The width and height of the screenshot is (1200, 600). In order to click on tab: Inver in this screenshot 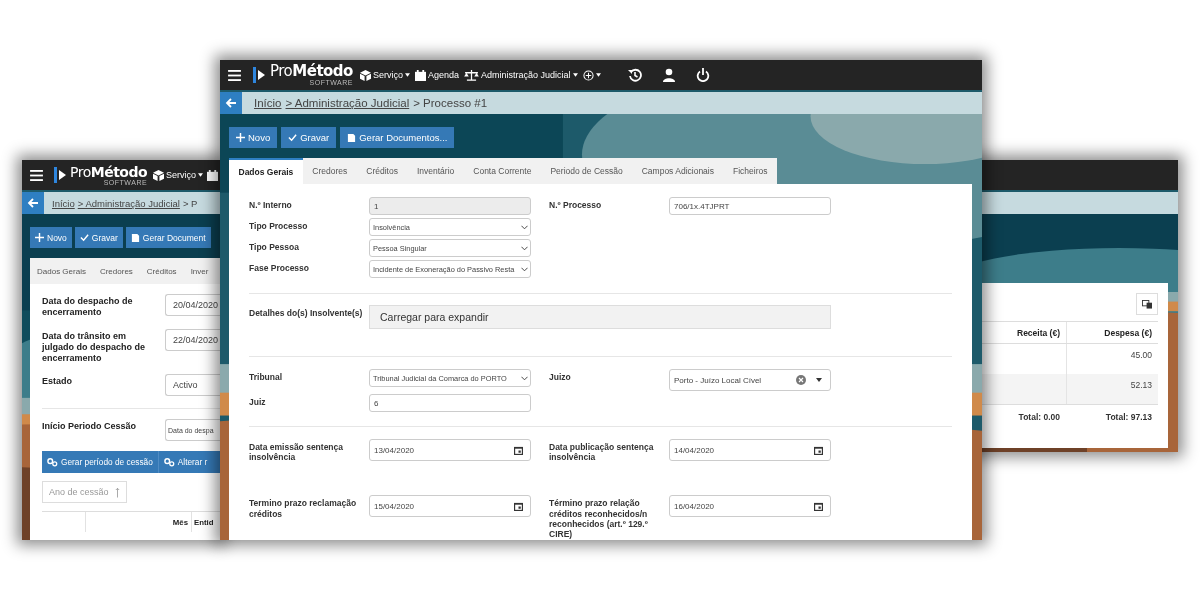, I will do `click(199, 271)`.